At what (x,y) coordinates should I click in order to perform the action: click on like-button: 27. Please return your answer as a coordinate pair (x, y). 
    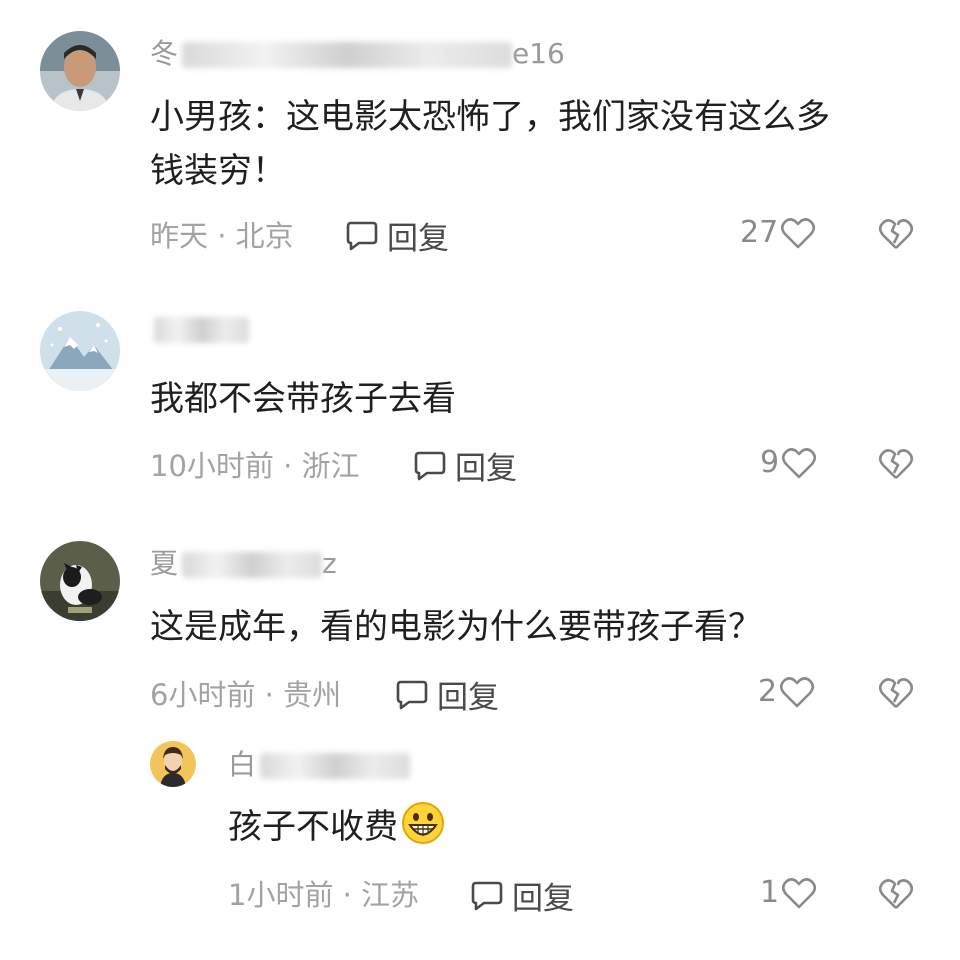
    Looking at the image, I should click on (778, 232).